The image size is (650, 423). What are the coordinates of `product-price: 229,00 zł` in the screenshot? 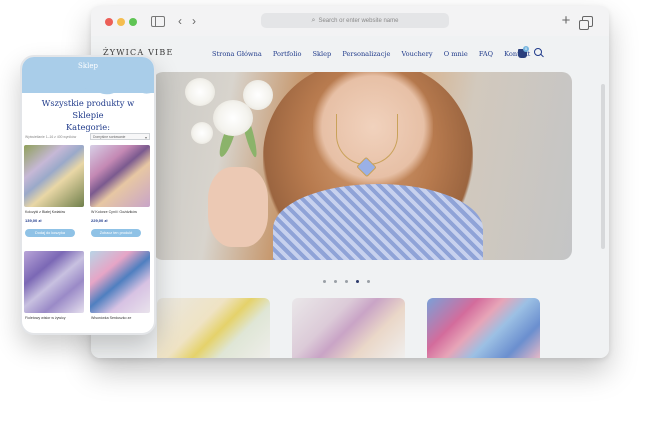 It's located at (99, 220).